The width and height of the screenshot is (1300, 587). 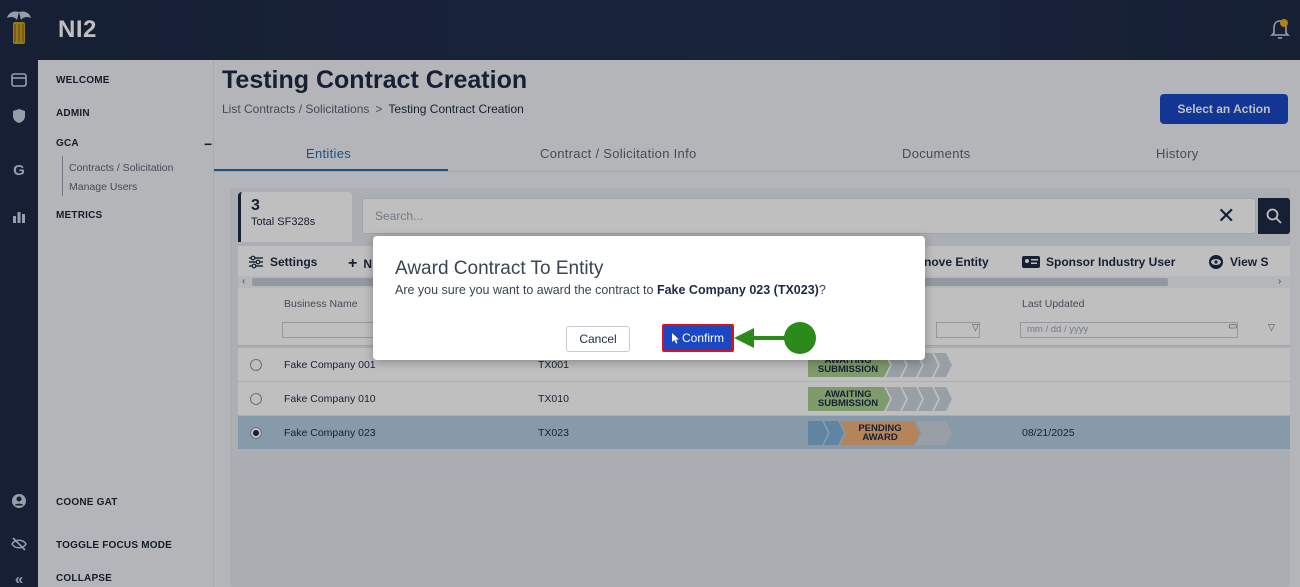 I want to click on confirm-label: Confirm, so click(x=702, y=338).